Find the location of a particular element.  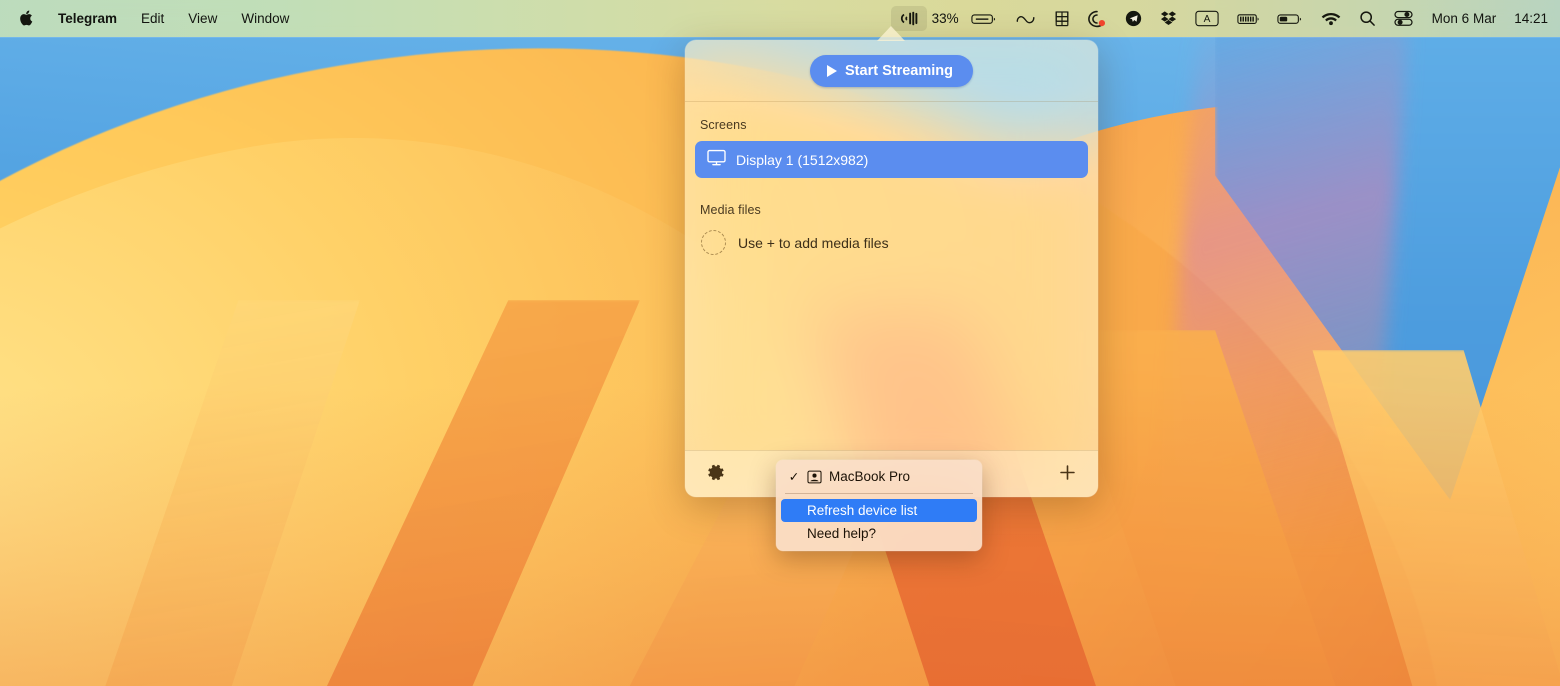

play-icon is located at coordinates (832, 70).